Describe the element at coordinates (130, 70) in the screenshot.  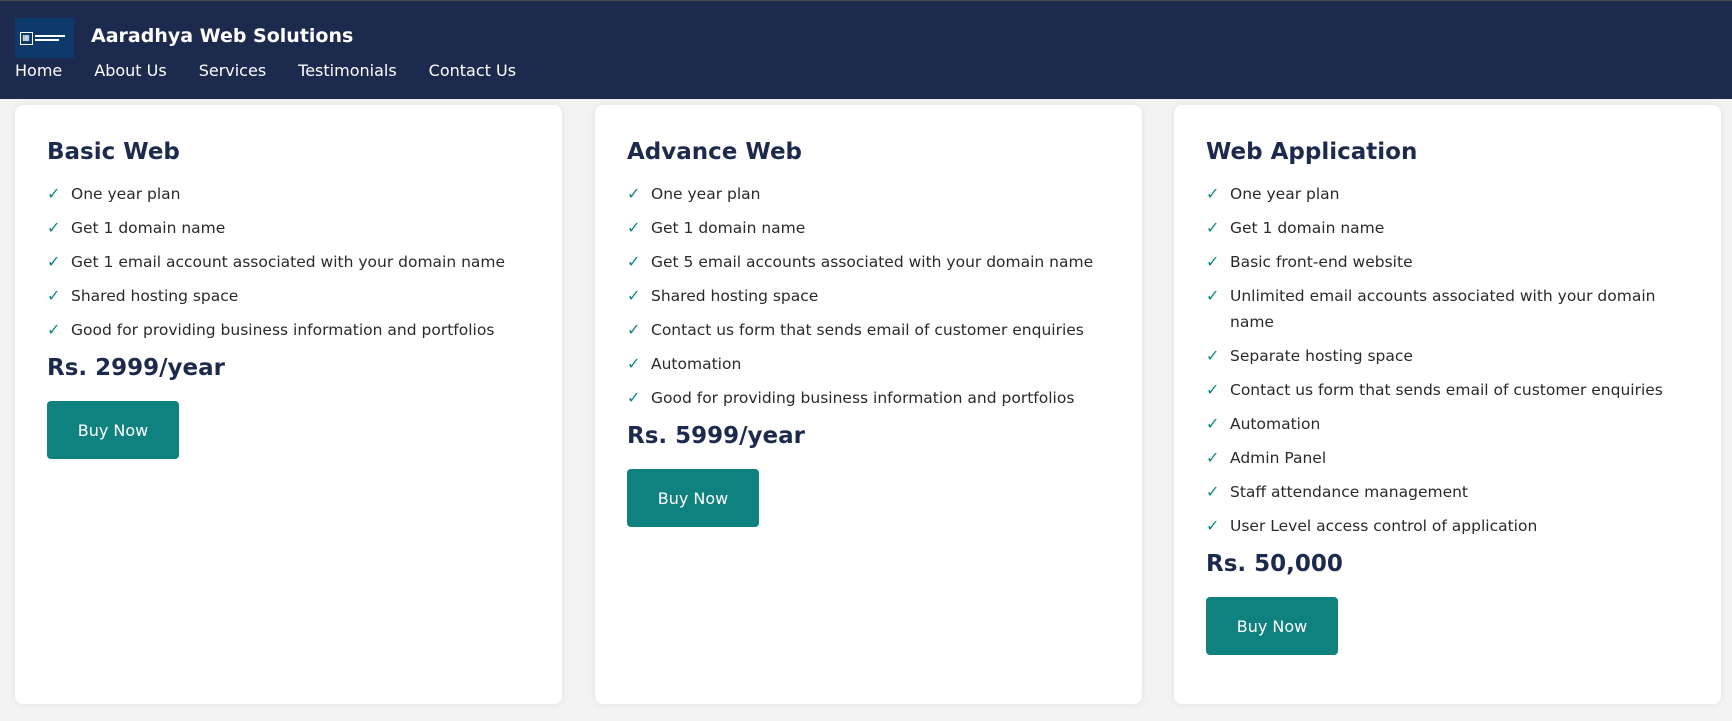
I see `nav-about-us: About Us` at that location.